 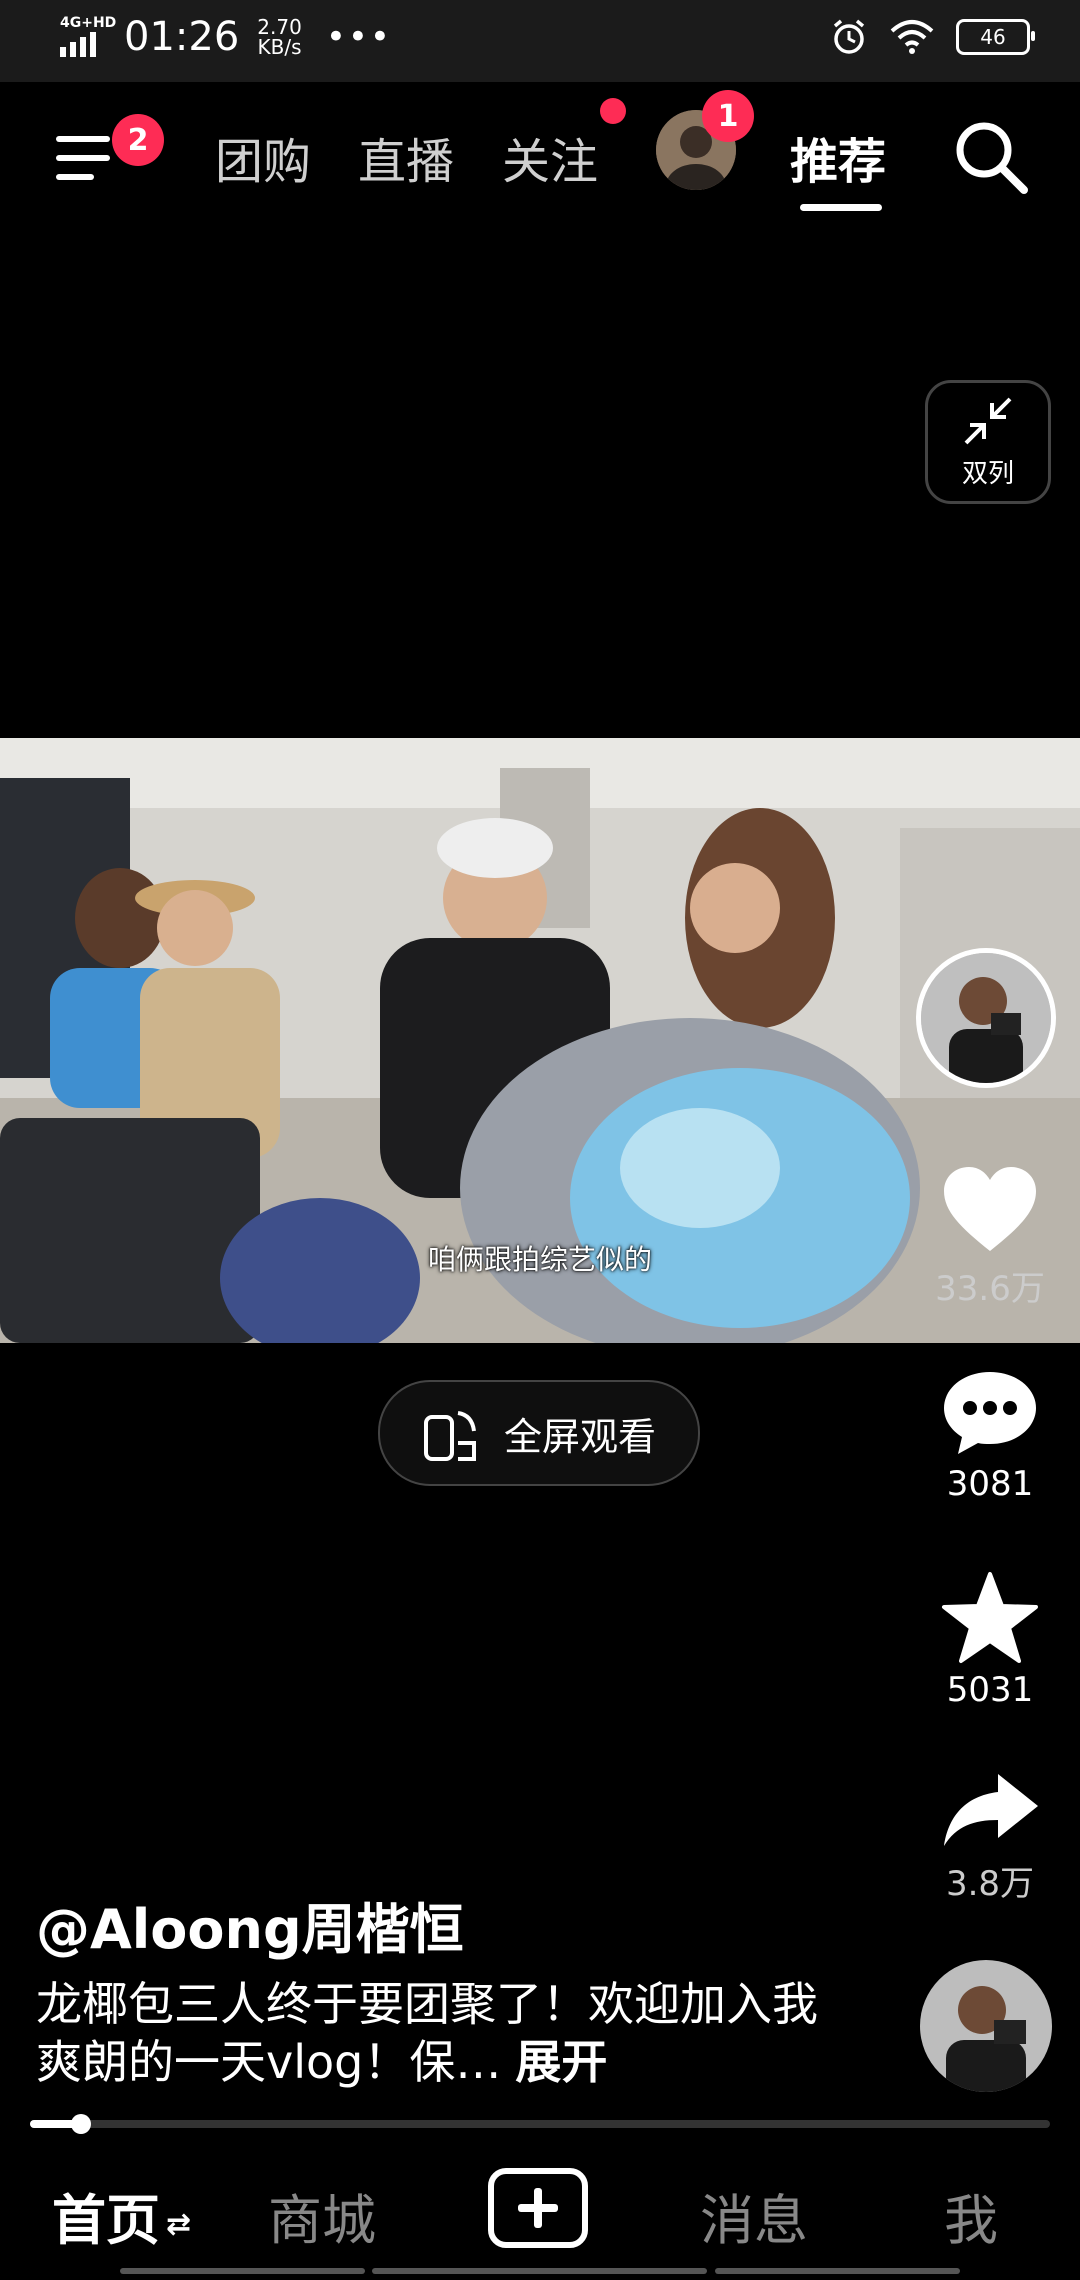 I want to click on nav-home-label: 首页, so click(x=106, y=2220).